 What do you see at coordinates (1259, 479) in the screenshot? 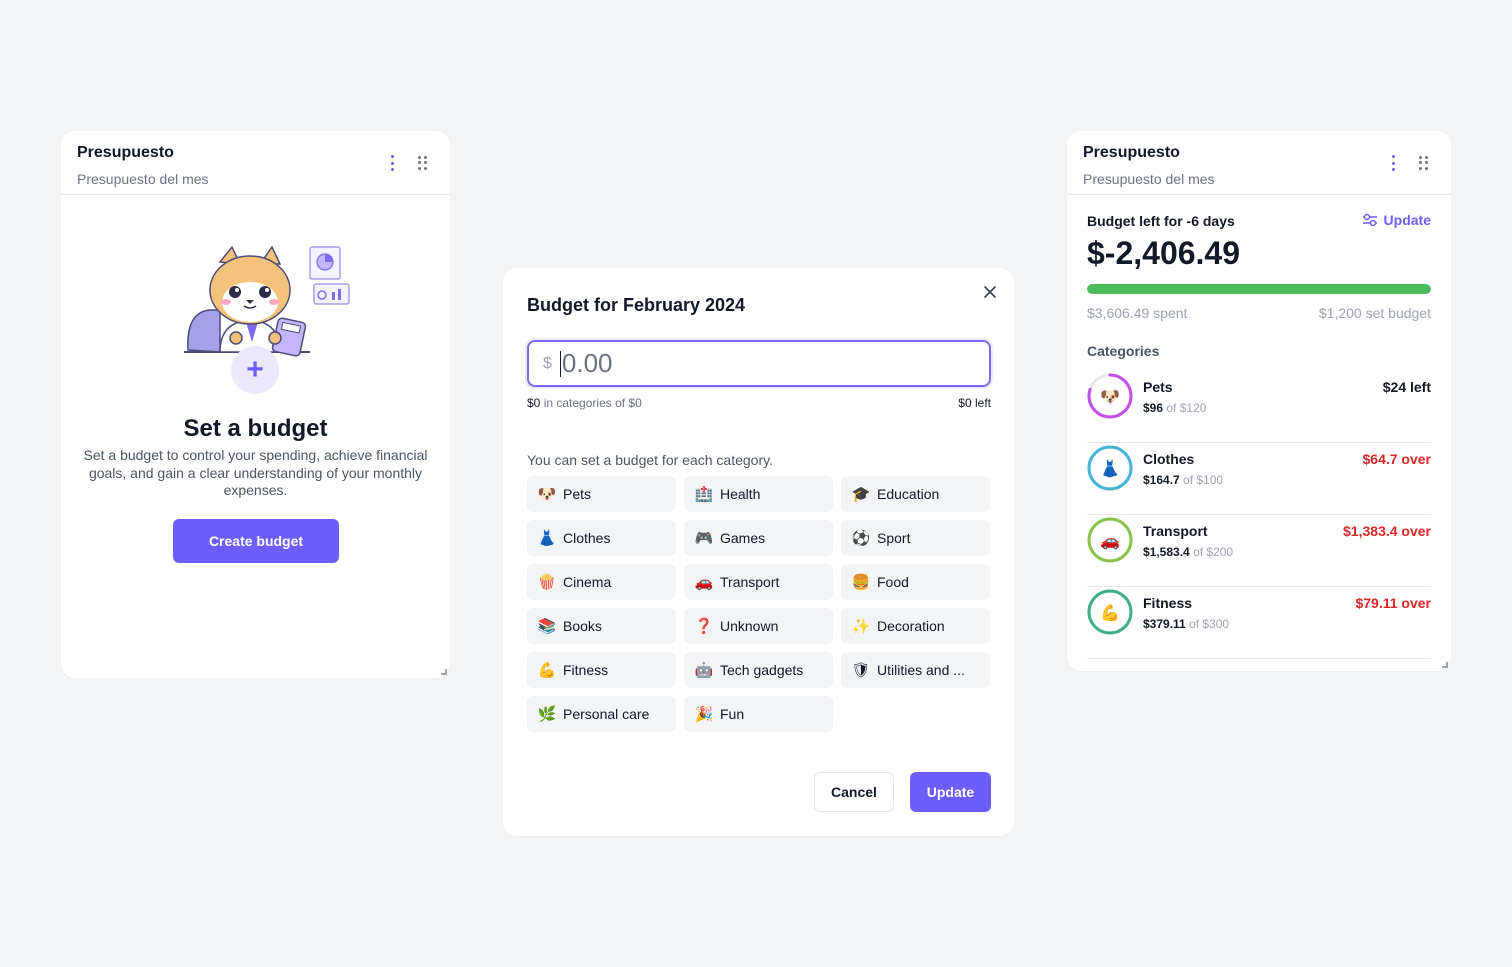
I see `category-budget-row: 👗 Clothes $164.7 of $100 $64.7 over` at bounding box center [1259, 479].